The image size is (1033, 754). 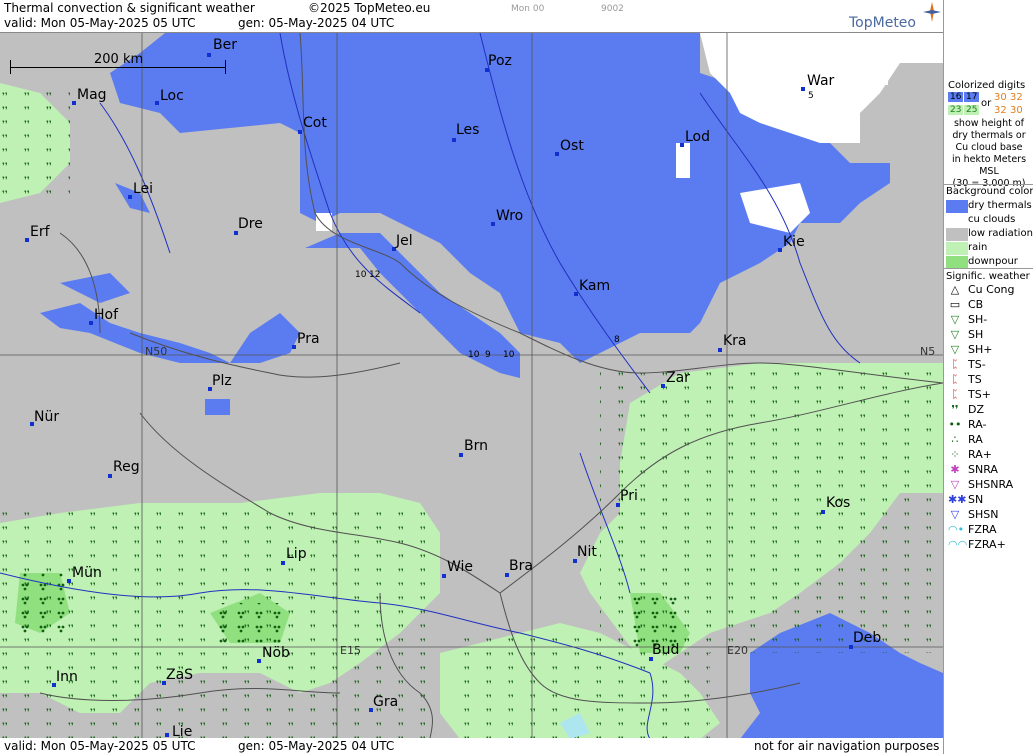 What do you see at coordinates (468, 130) in the screenshot?
I see `city-label: Les` at bounding box center [468, 130].